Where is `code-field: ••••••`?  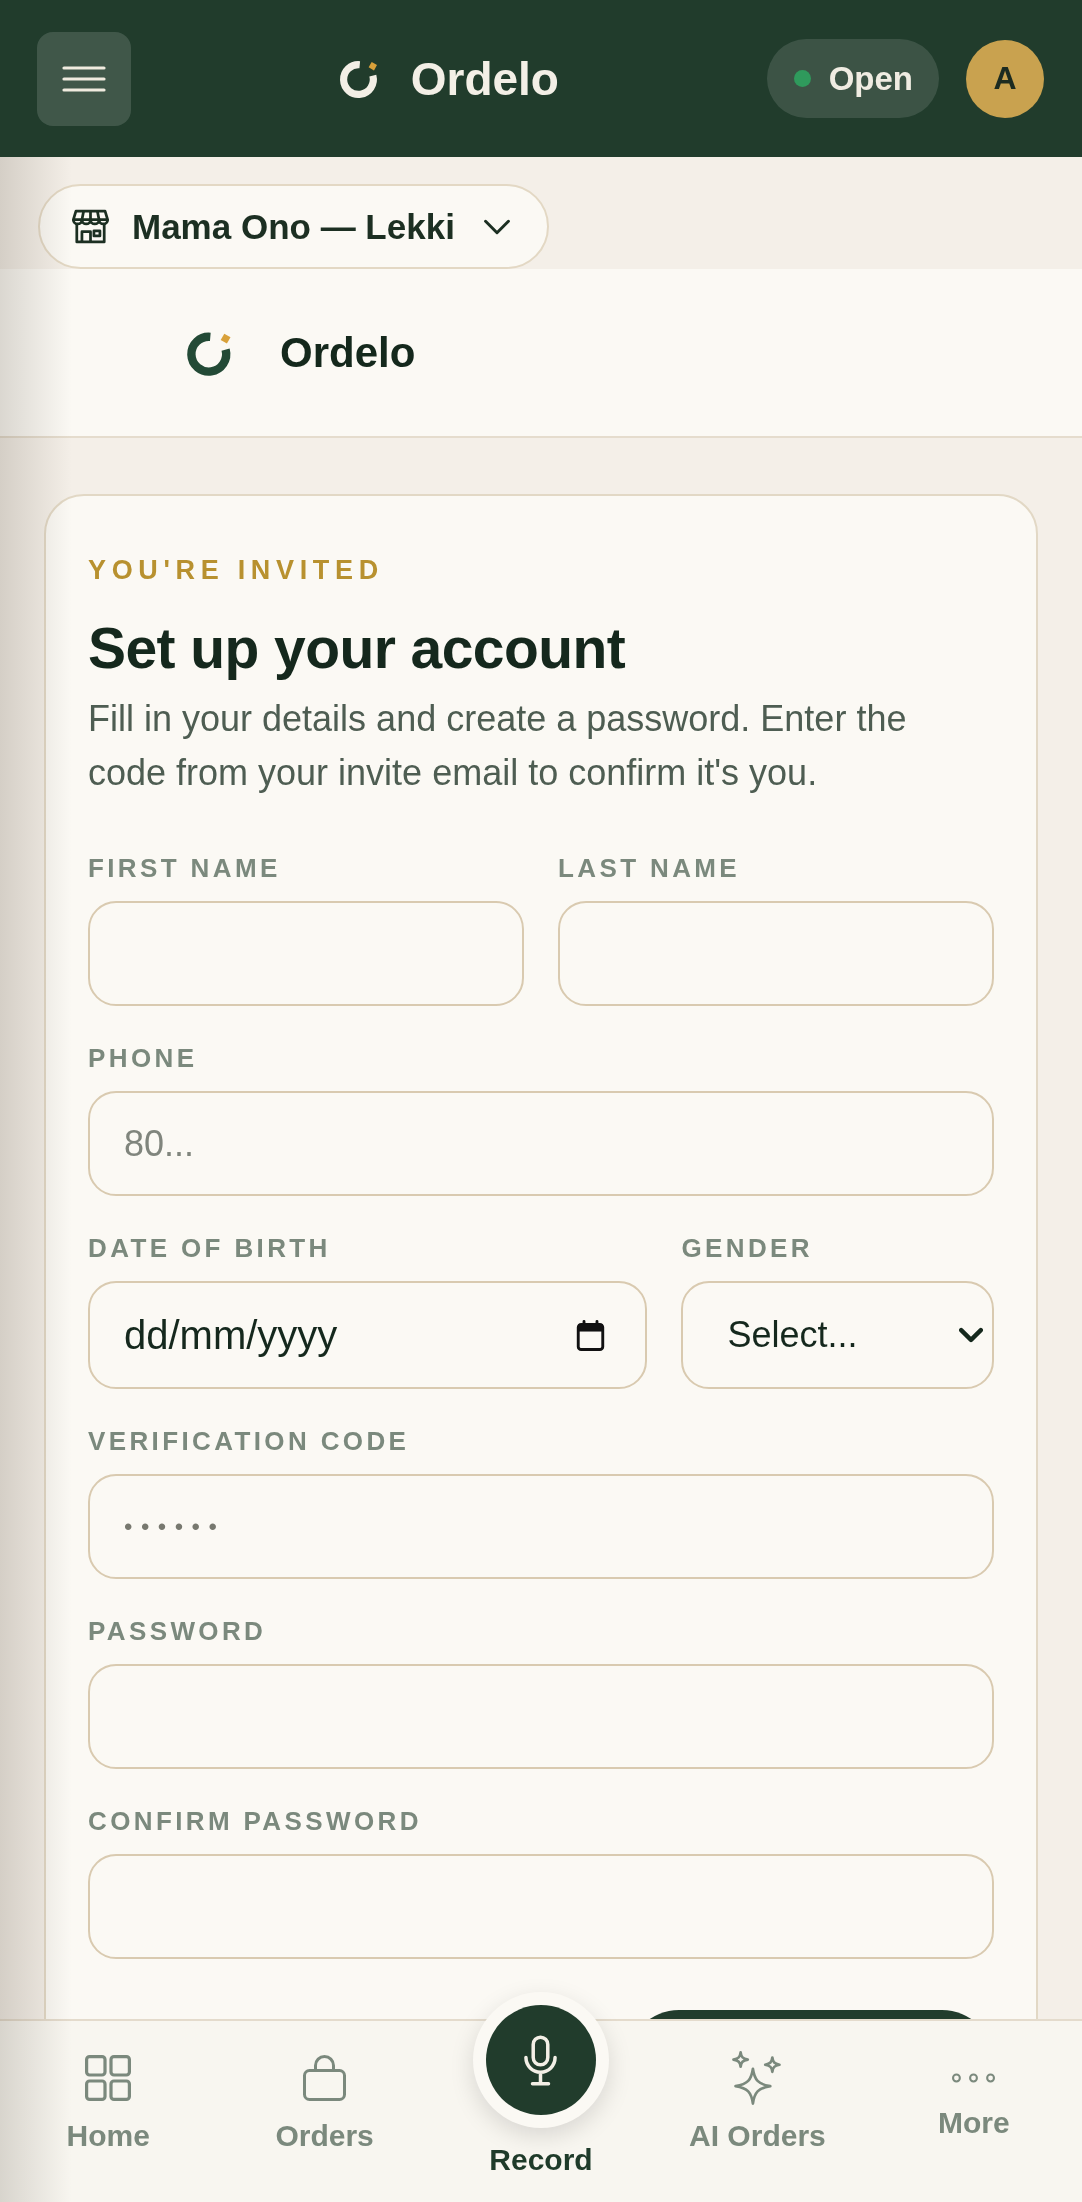
code-field: •••••• is located at coordinates (541, 1526).